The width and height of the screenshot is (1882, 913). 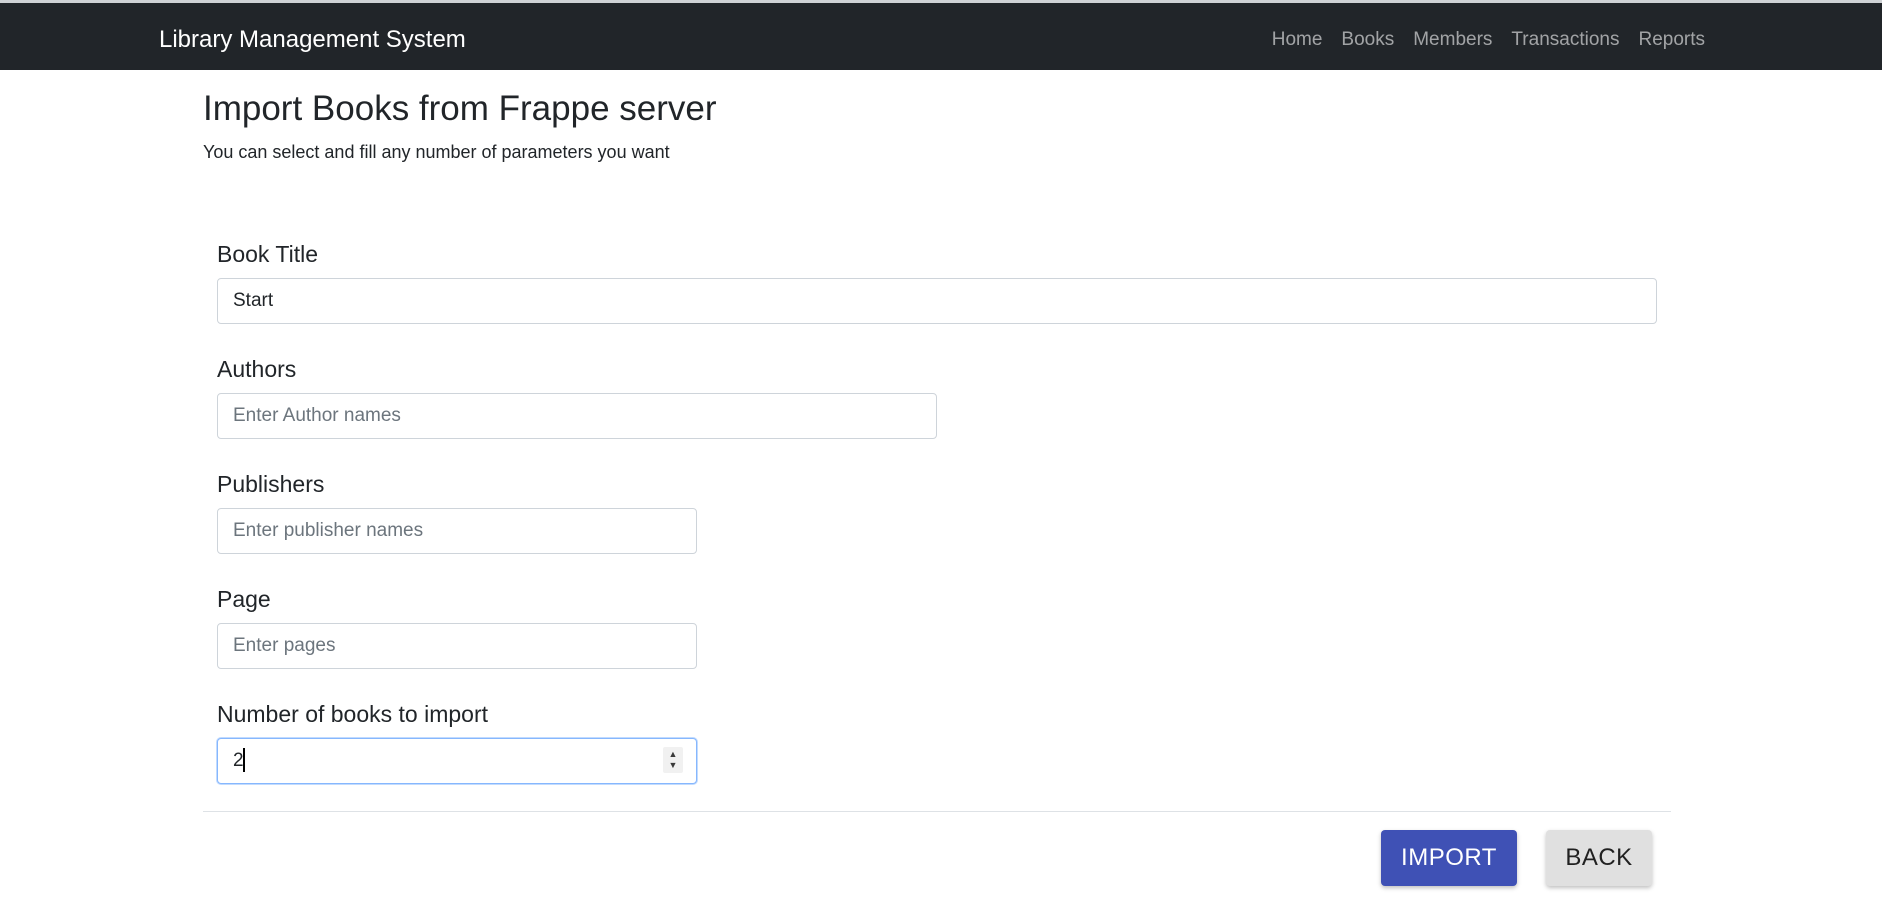 I want to click on stepper-up-icon: ▲, so click(x=673, y=754).